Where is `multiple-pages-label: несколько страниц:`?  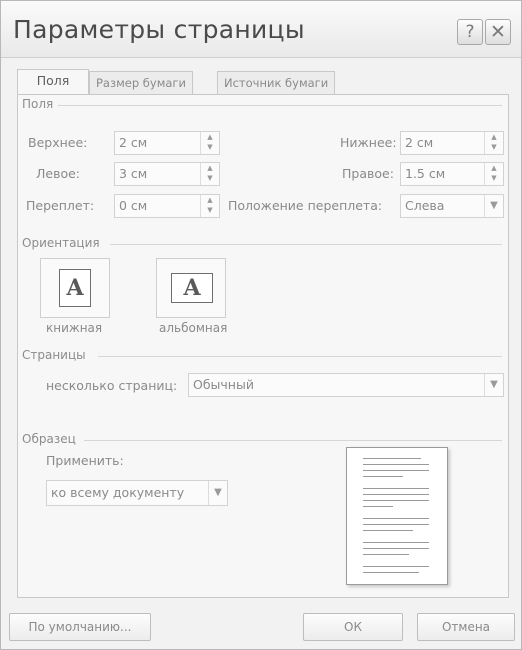 multiple-pages-label: несколько страниц: is located at coordinates (112, 385).